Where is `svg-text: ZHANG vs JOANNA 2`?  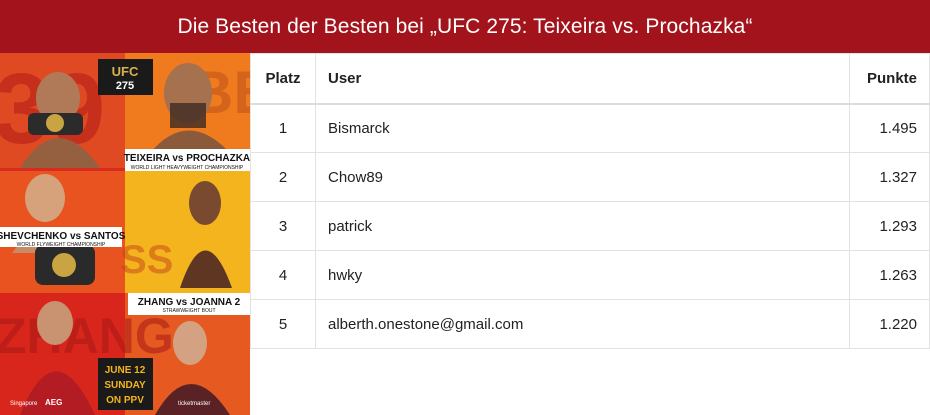 svg-text: ZHANG vs JOANNA 2 is located at coordinates (189, 302).